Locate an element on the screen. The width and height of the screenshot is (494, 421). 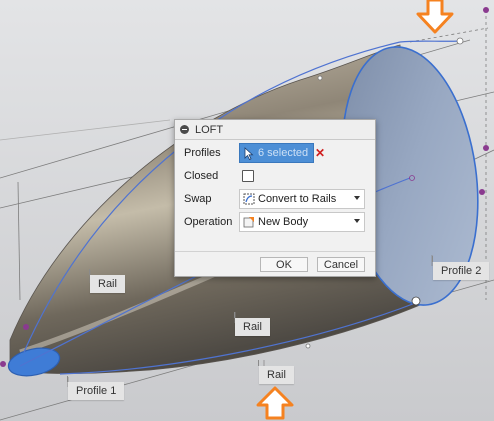
cancel-button: Cancel is located at coordinates (341, 264).